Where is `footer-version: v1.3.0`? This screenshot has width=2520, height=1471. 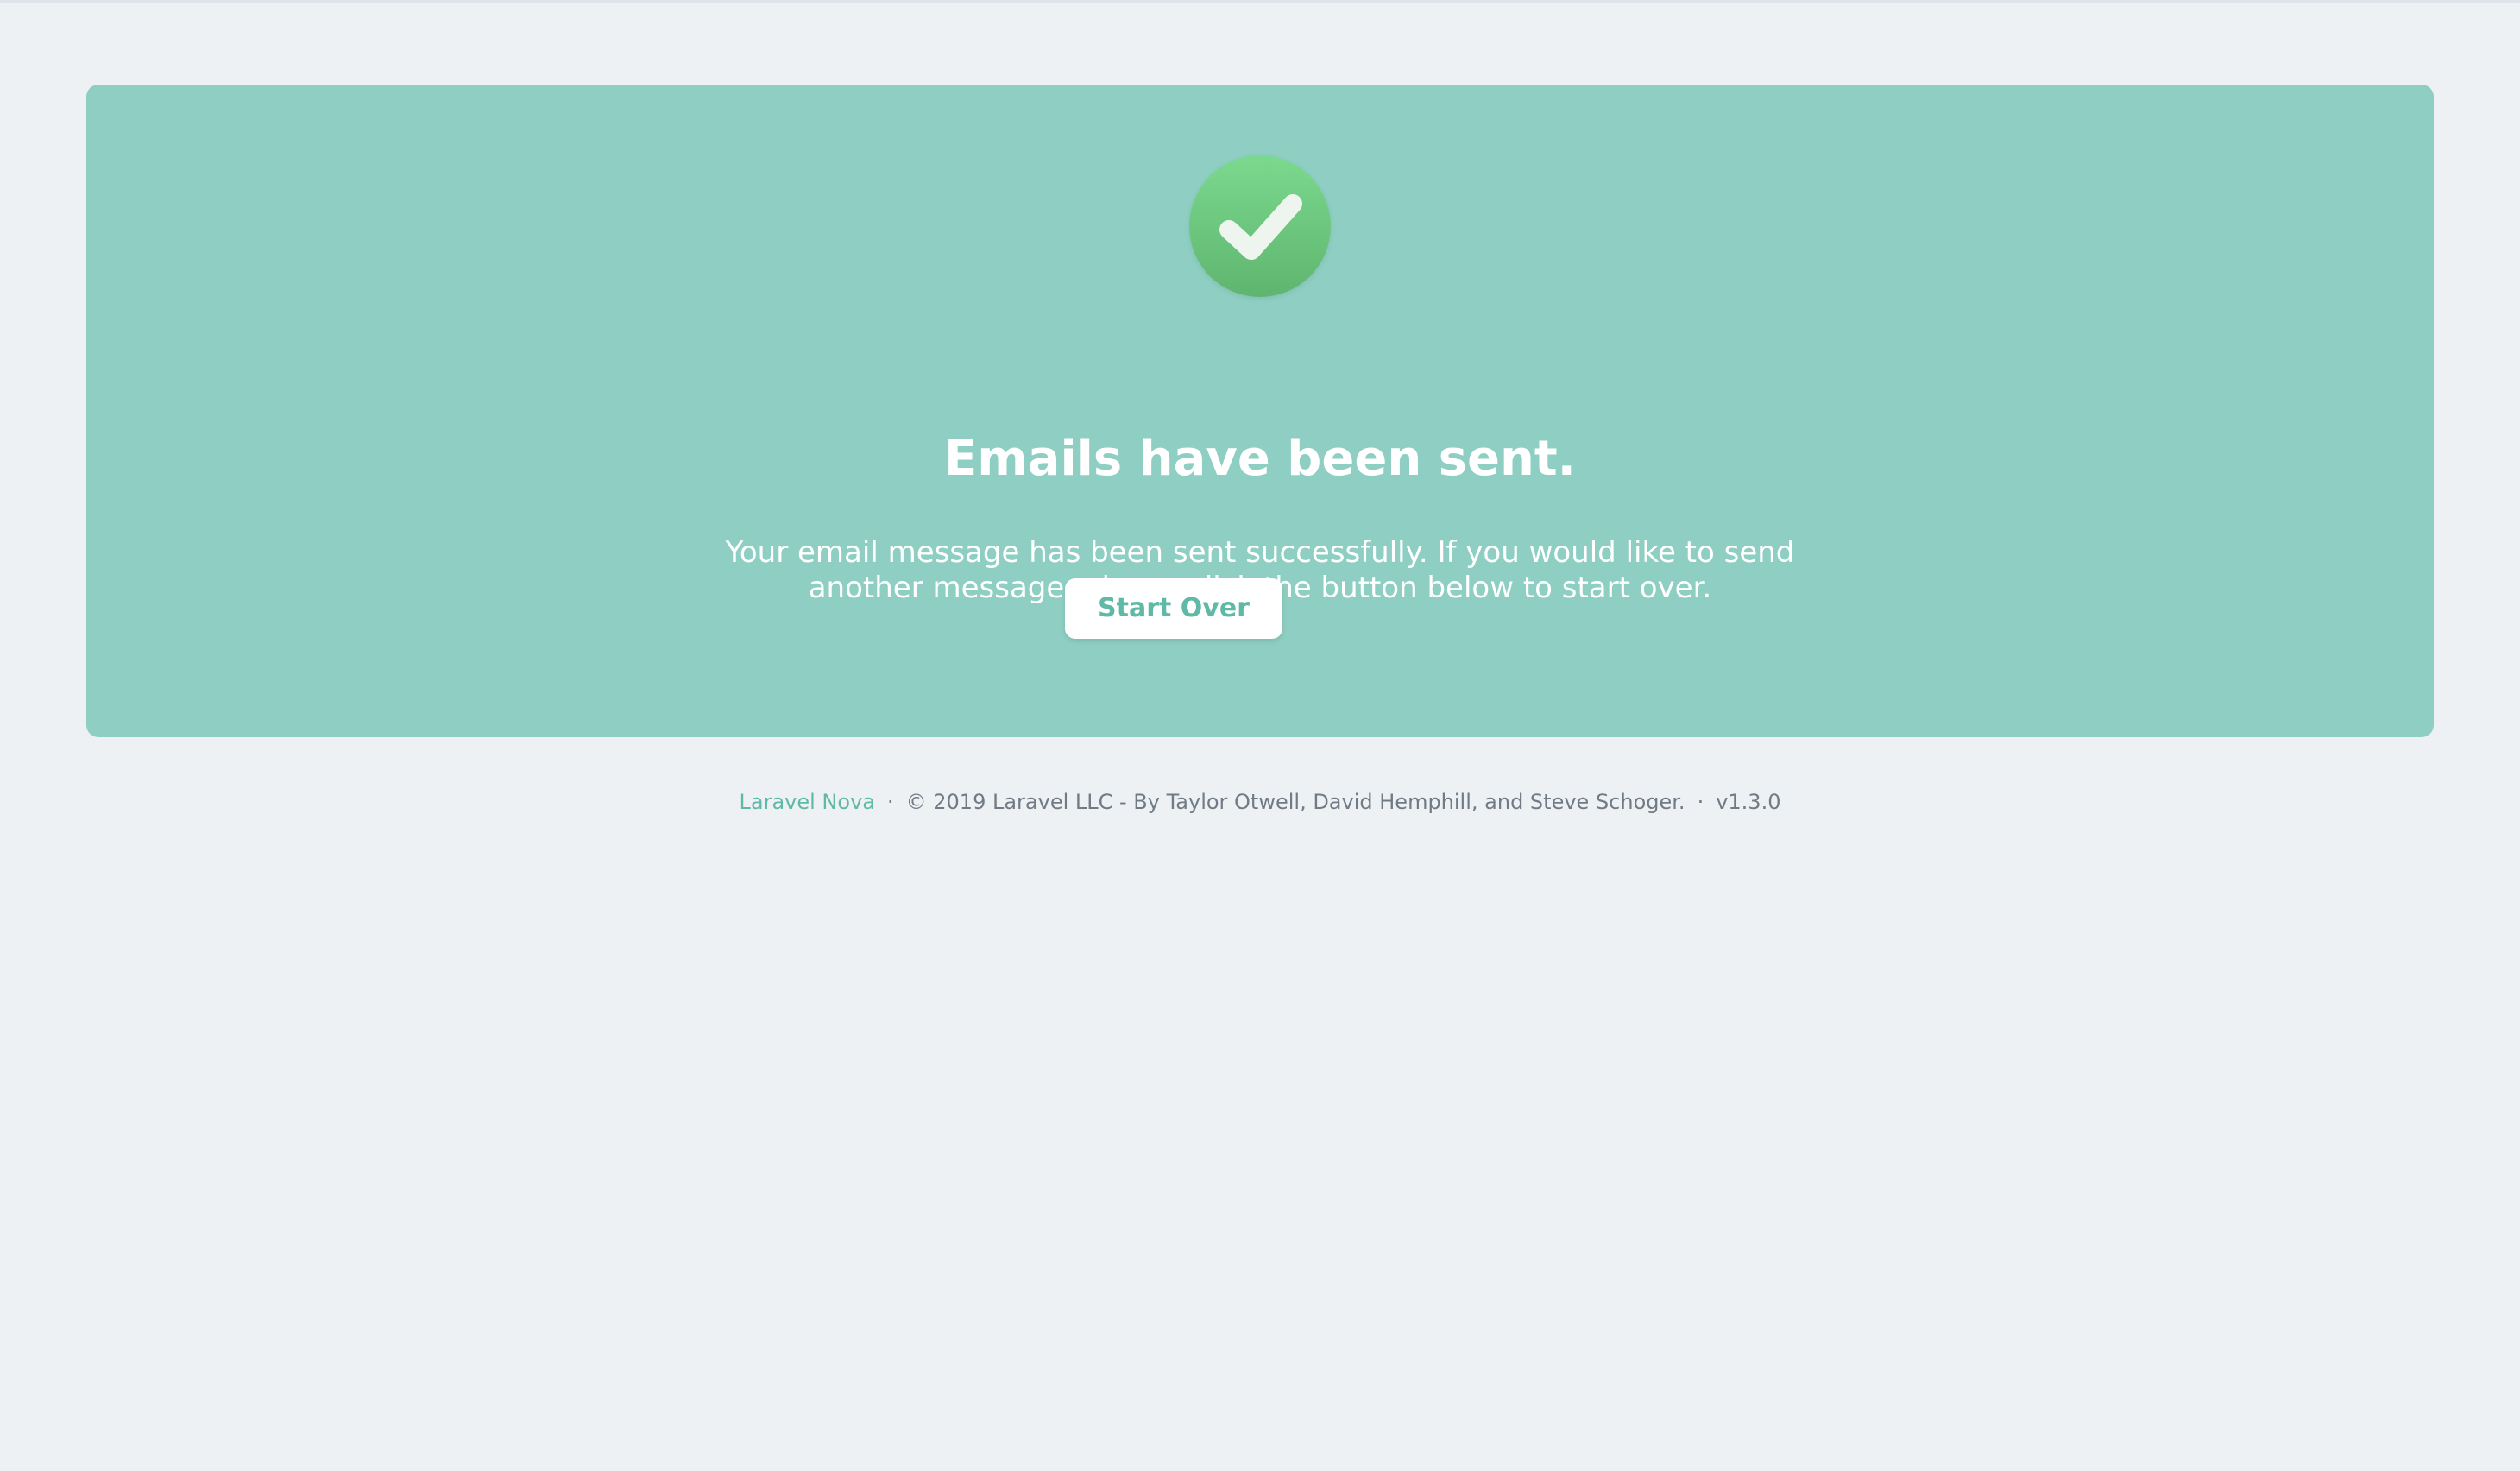
footer-version: v1.3.0 is located at coordinates (1748, 802).